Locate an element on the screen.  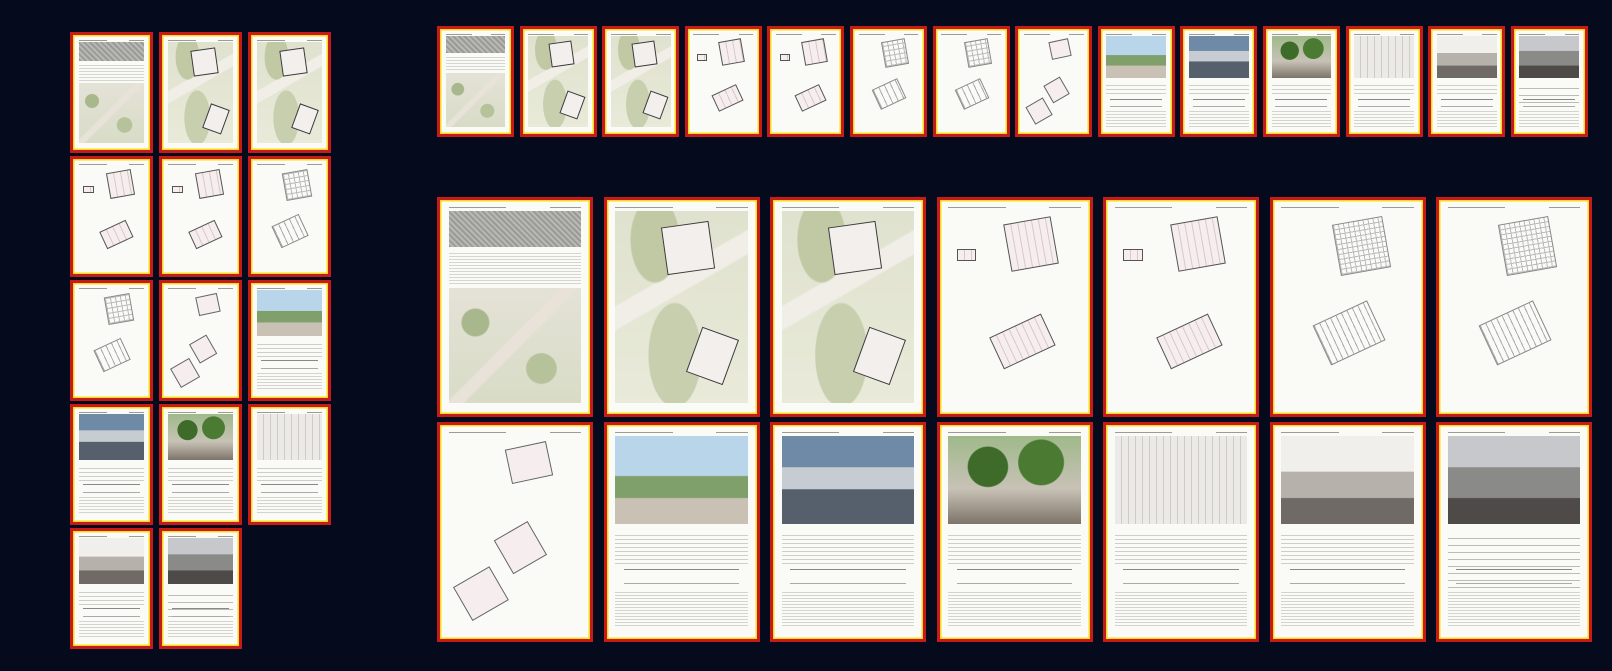
thumbnail-grid is located at coordinates (200, 340).